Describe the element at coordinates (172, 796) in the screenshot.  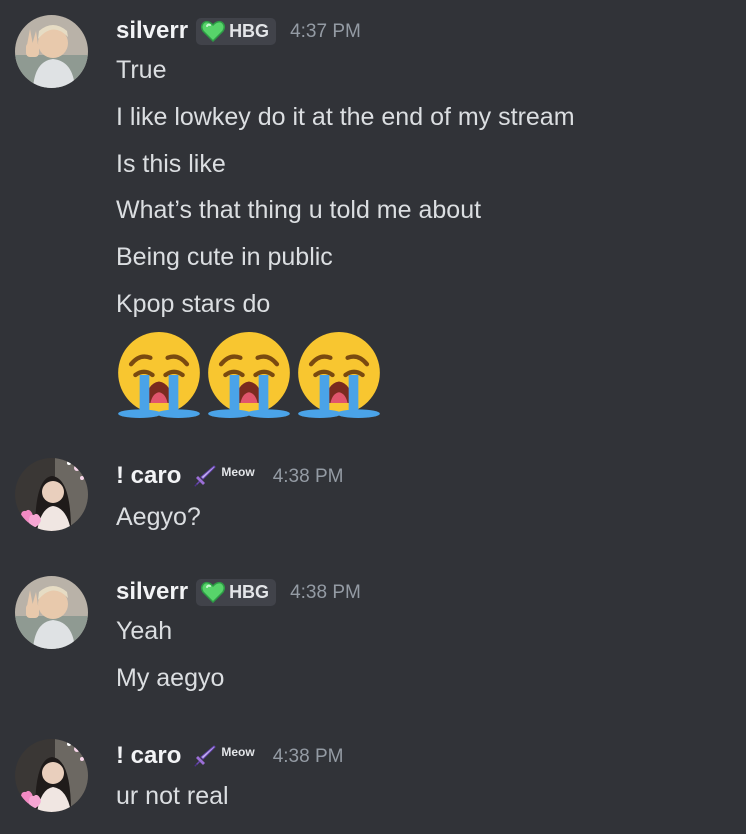
I see `message-text: ur not real` at that location.